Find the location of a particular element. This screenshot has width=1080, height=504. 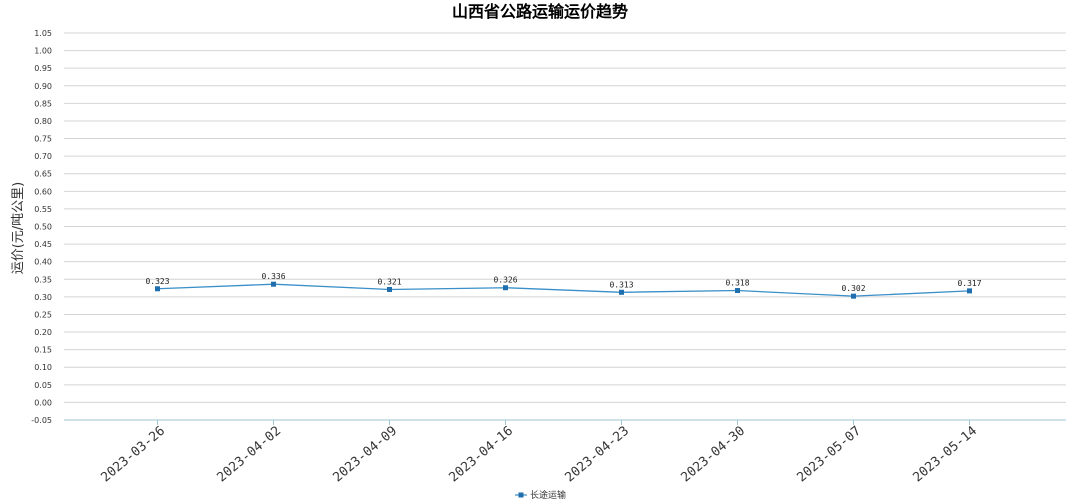

data-label: 0.326 is located at coordinates (505, 280).